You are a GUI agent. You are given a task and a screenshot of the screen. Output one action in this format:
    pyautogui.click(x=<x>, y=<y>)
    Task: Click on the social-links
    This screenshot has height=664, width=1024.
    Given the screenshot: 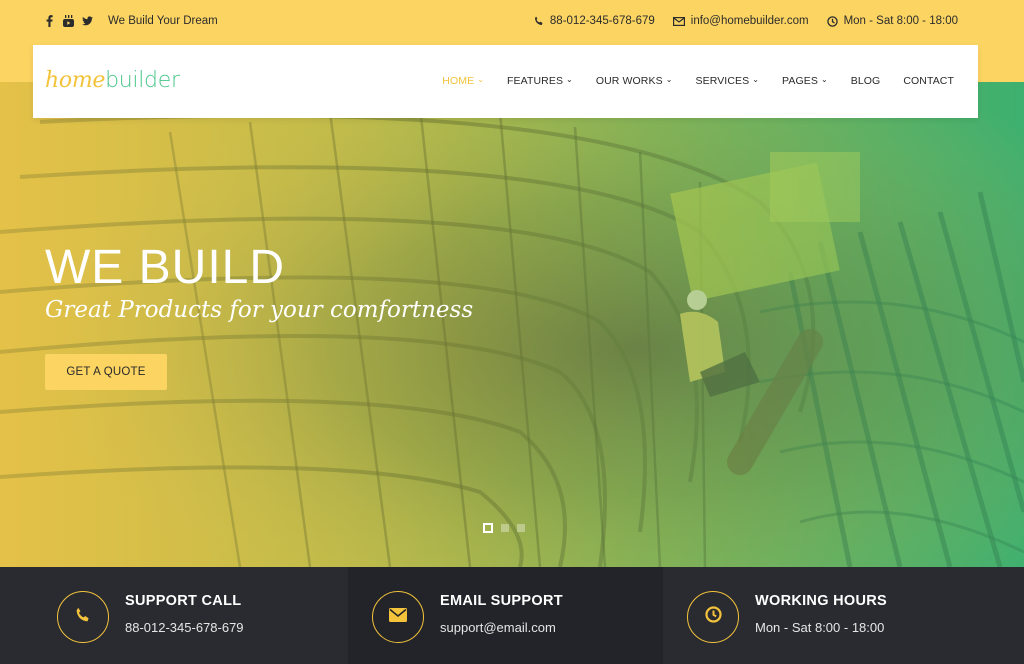 What is the action you would take?
    pyautogui.click(x=68, y=20)
    